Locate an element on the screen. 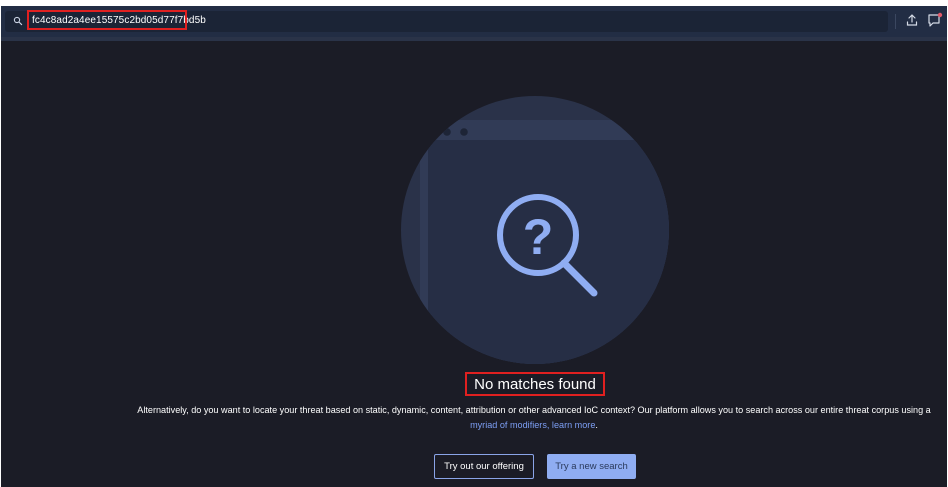  new-search-button: Try a new search is located at coordinates (591, 466).